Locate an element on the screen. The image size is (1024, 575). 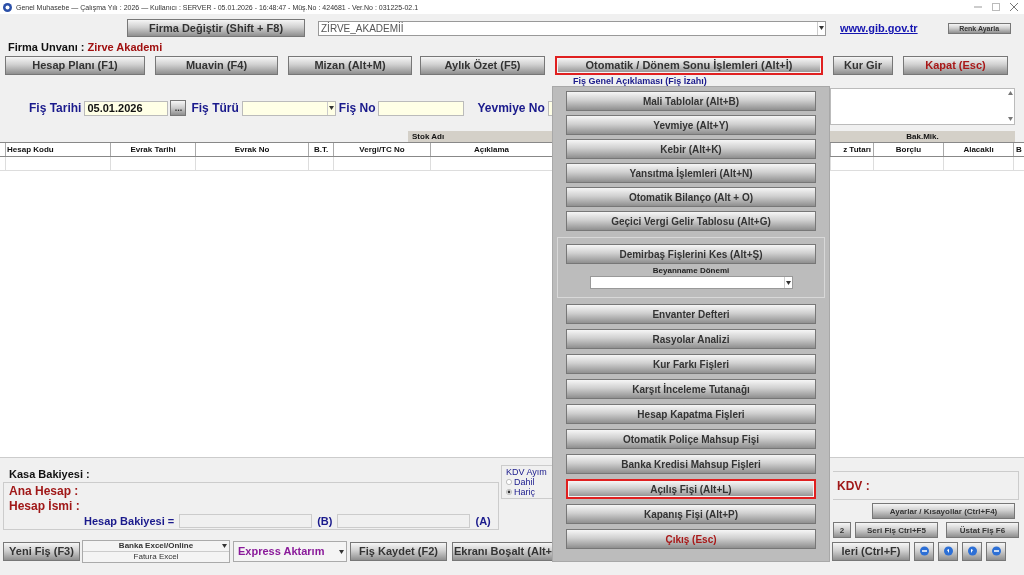
menu-button: Açılış Fişi (Alt+L) is located at coordinates (691, 489).